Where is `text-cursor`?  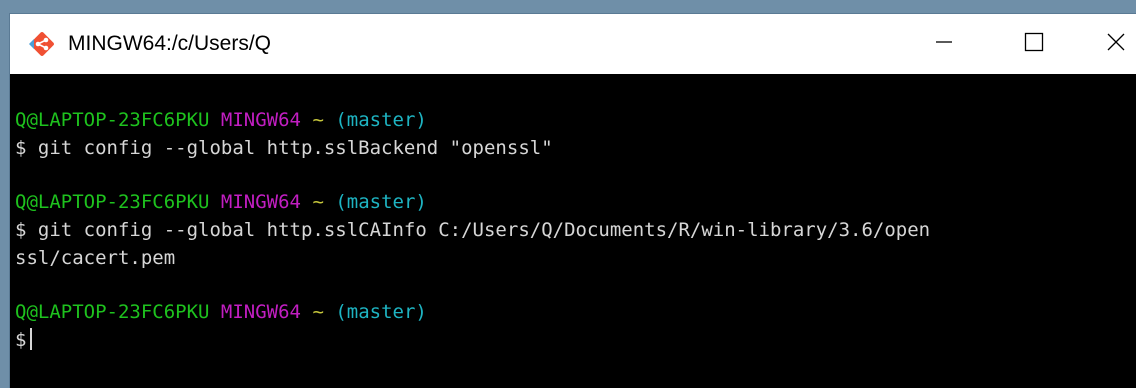
text-cursor is located at coordinates (31, 339).